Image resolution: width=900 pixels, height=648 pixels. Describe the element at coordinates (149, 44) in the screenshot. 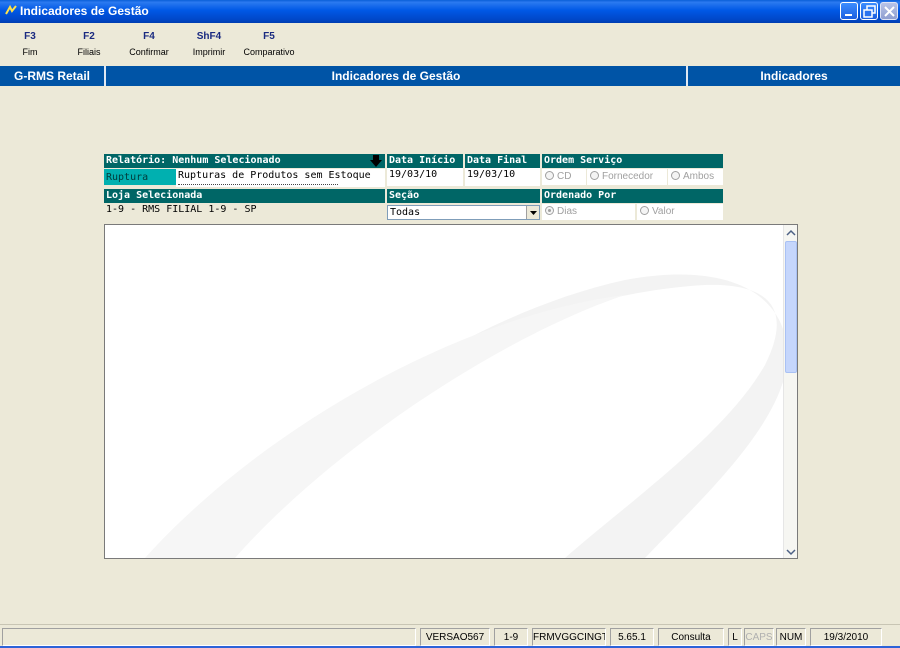

I see `confirmar-button: F4 Confirmar` at that location.